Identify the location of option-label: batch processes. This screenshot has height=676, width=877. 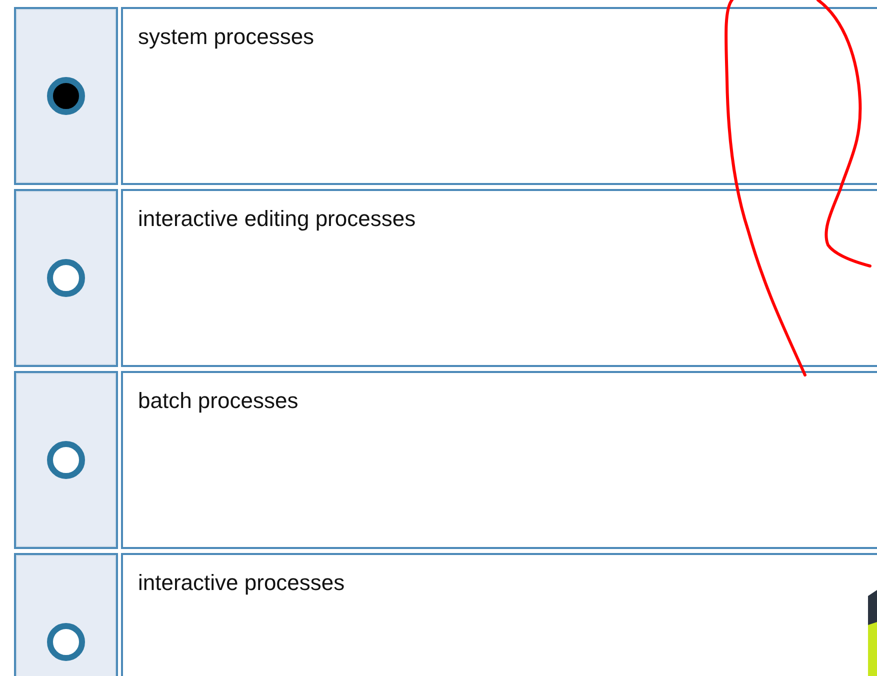
(218, 401).